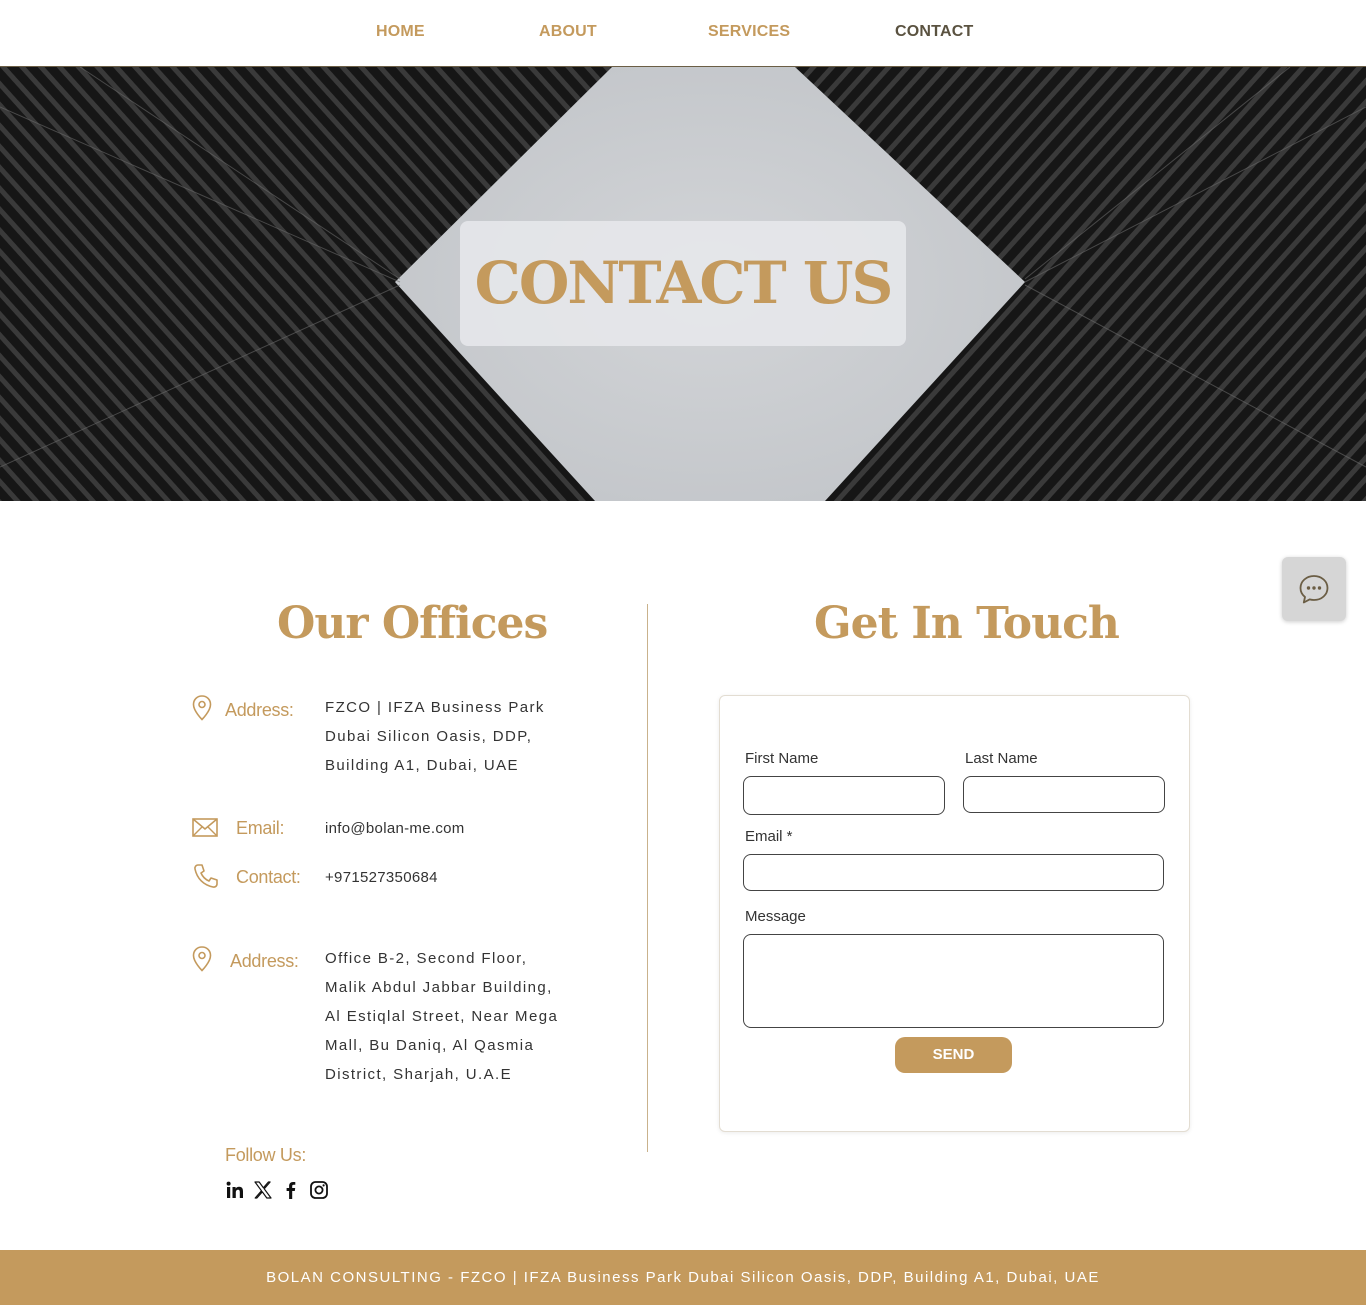 The height and width of the screenshot is (1305, 1366). I want to click on email-label: Email:, so click(260, 828).